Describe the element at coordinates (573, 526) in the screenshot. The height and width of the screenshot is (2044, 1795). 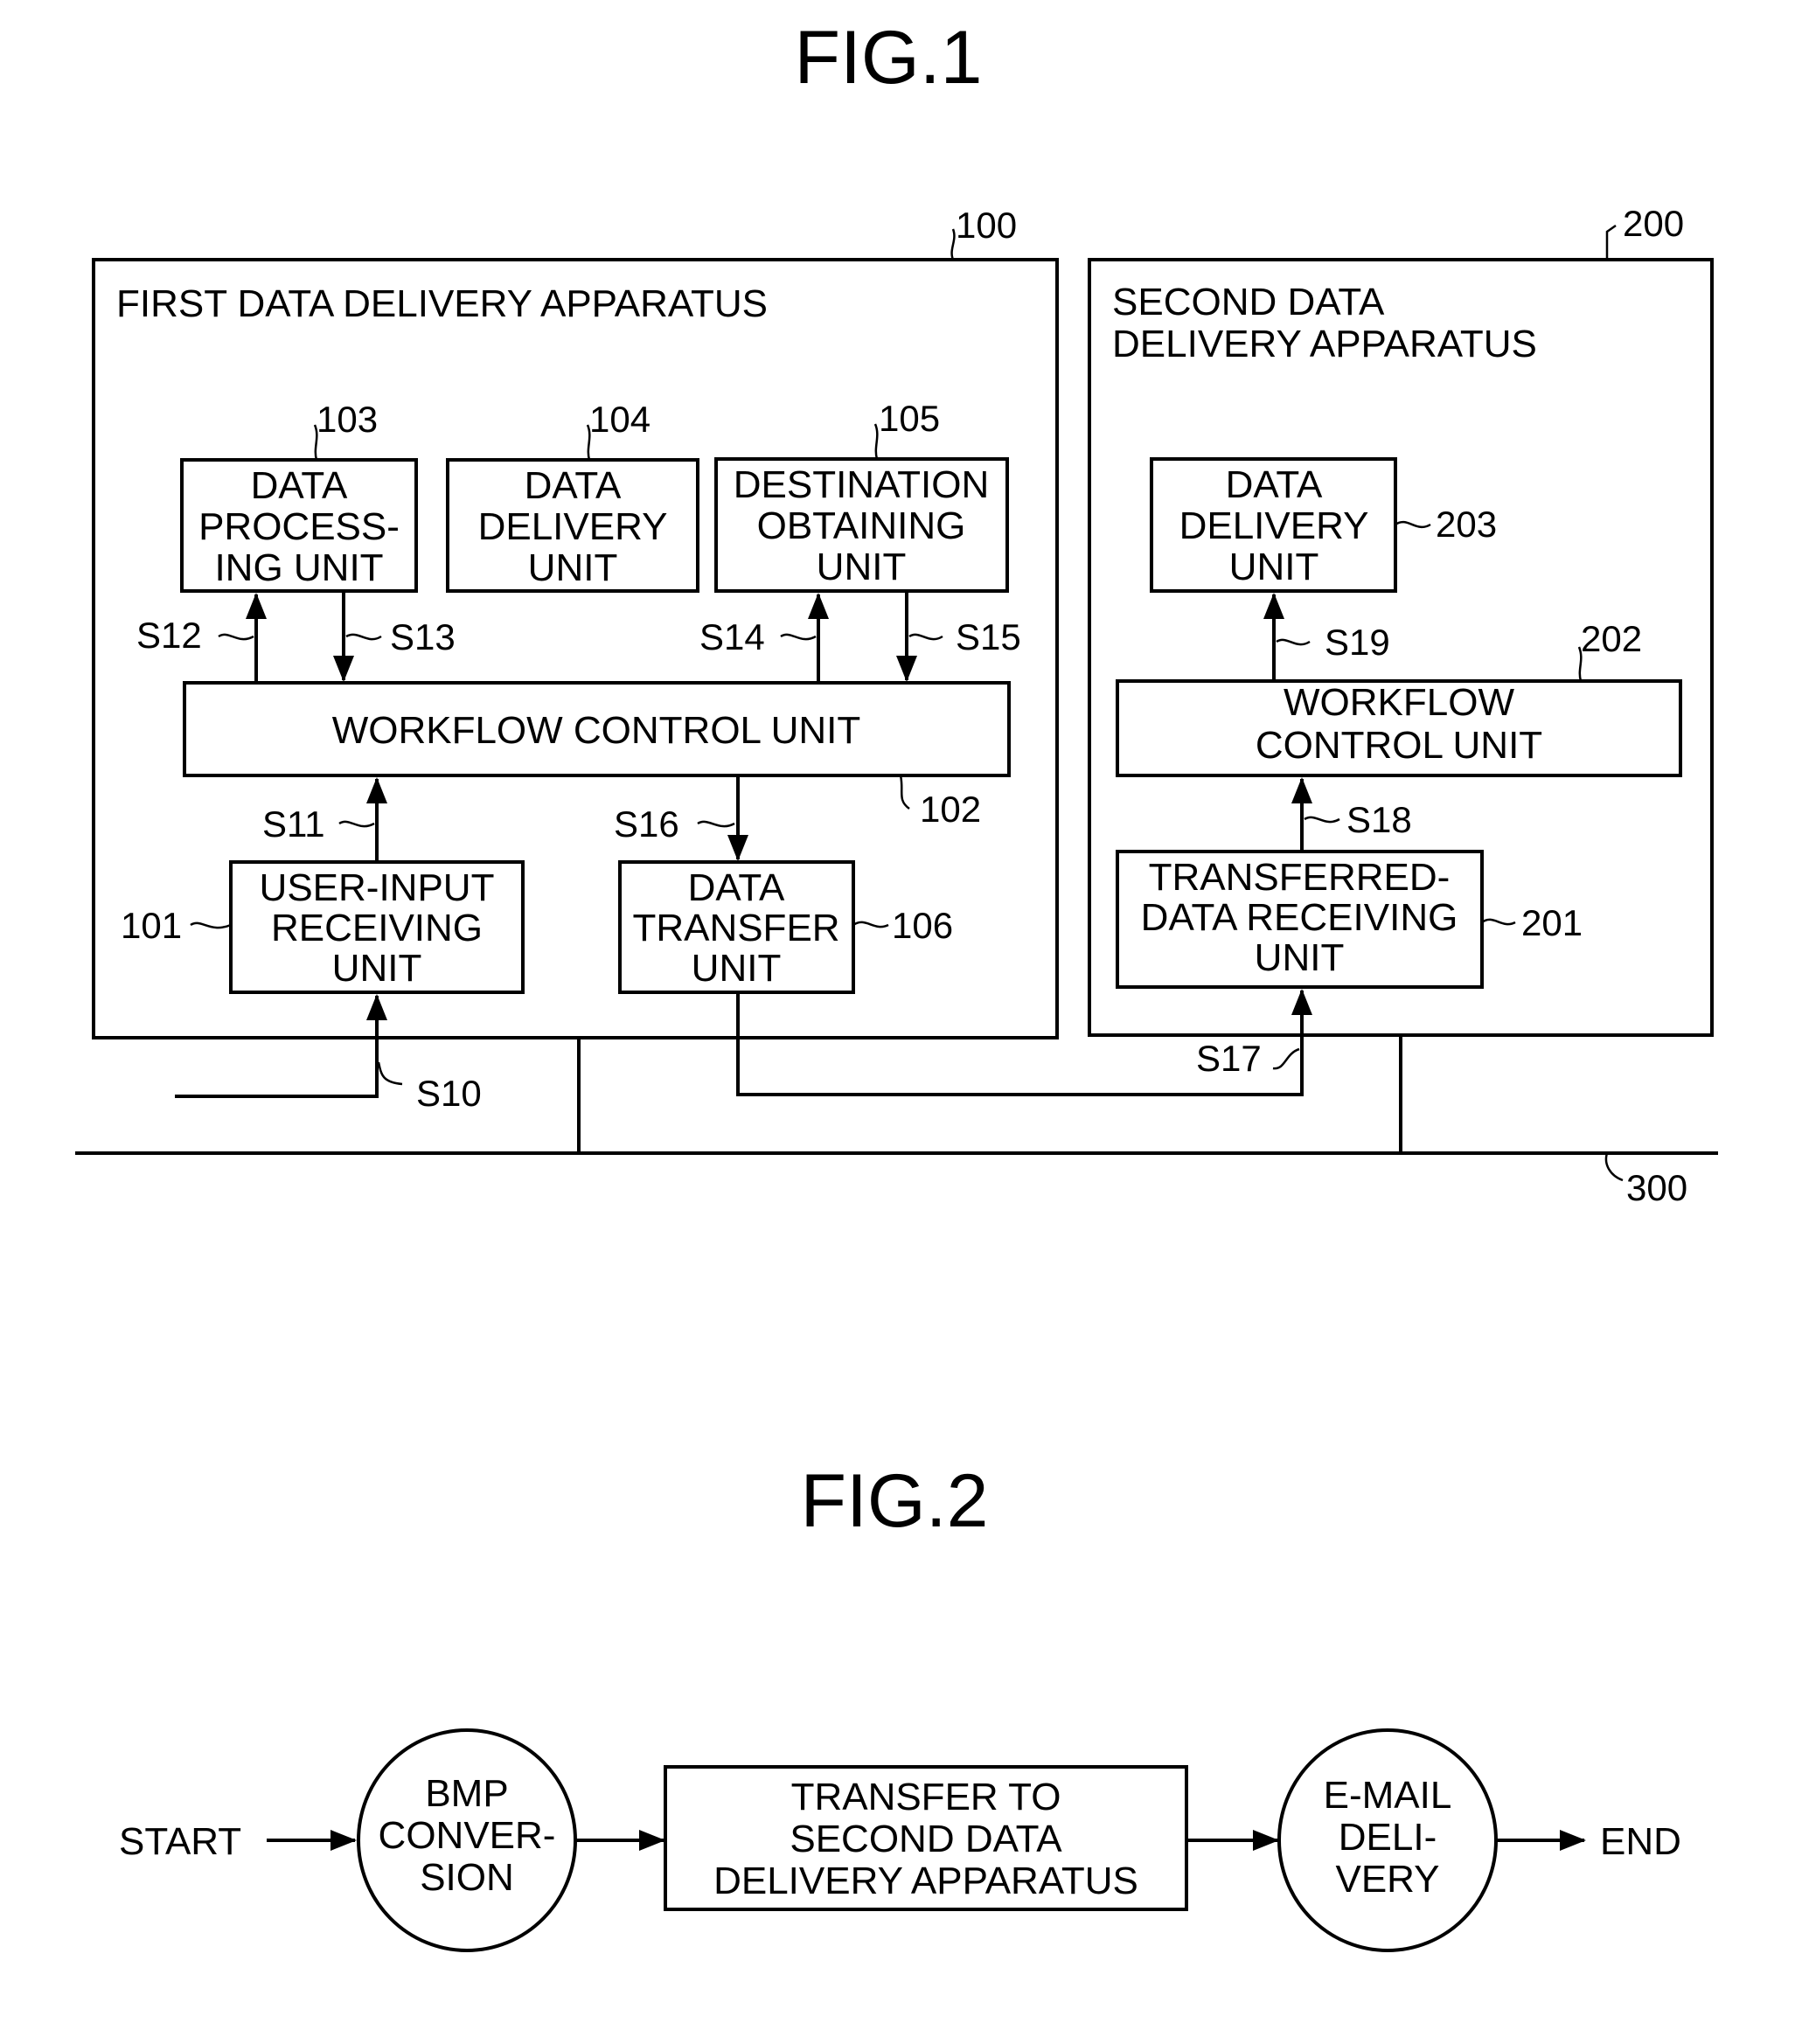
I see `unit-104-line-2: DELIVERY` at that location.